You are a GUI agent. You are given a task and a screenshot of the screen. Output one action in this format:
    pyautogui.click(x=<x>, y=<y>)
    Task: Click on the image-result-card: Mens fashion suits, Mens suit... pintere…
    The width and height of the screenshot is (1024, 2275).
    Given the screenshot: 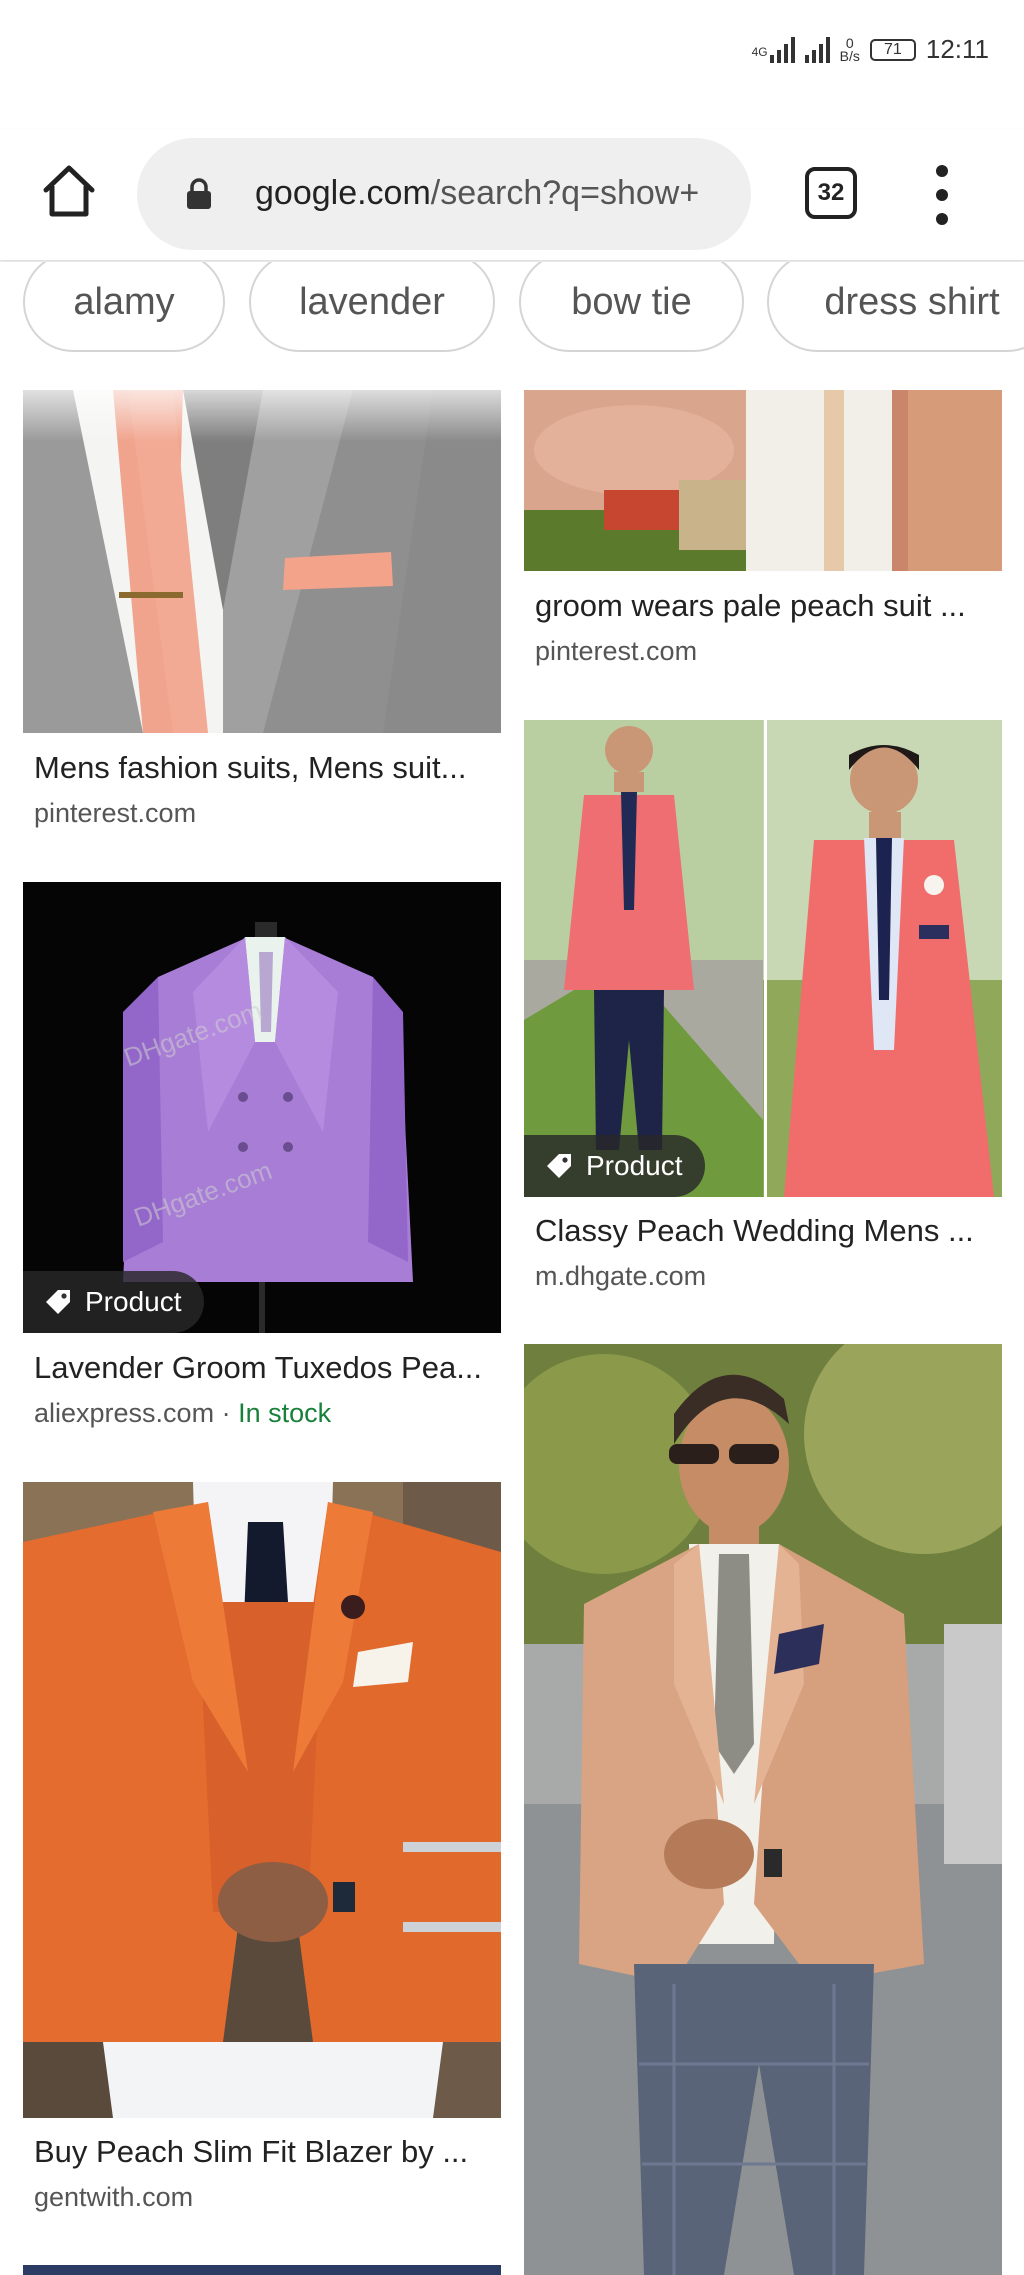 What is the action you would take?
    pyautogui.click(x=262, y=615)
    